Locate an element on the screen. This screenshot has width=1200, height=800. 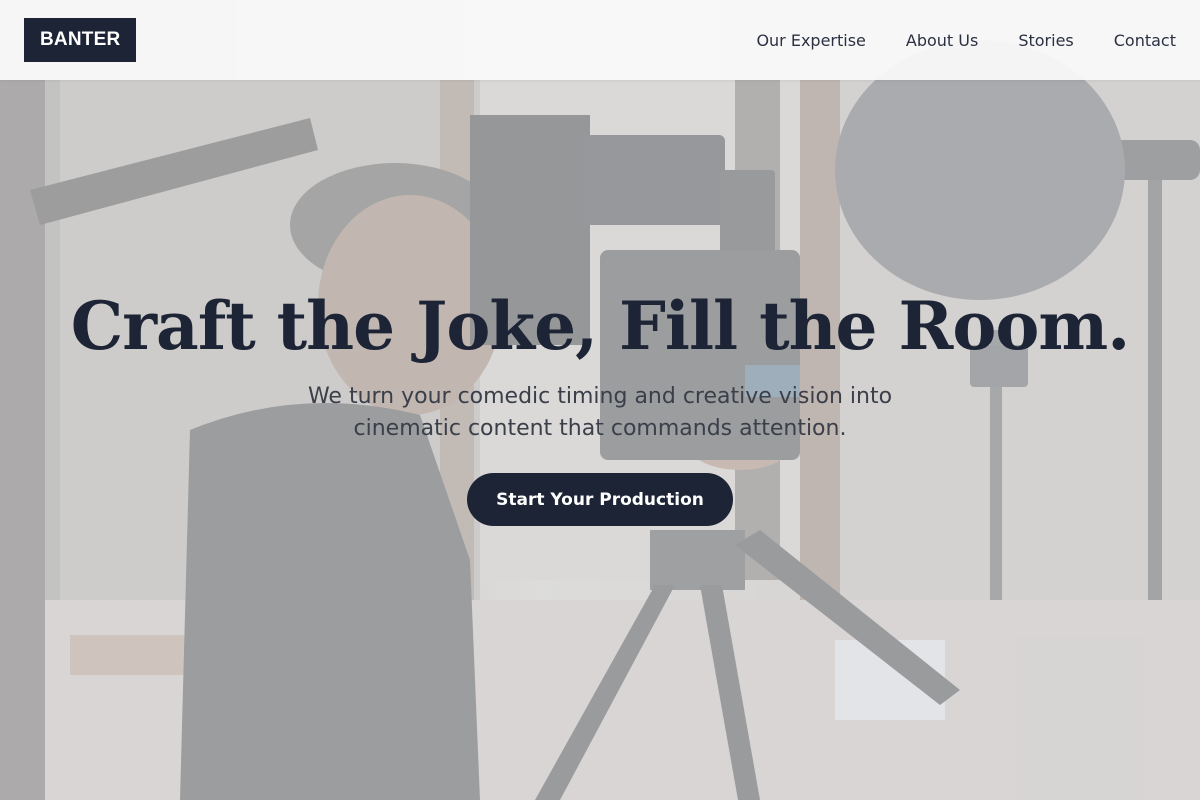
hero-headline: Craft the Joke, Fill the Room. is located at coordinates (600, 326).